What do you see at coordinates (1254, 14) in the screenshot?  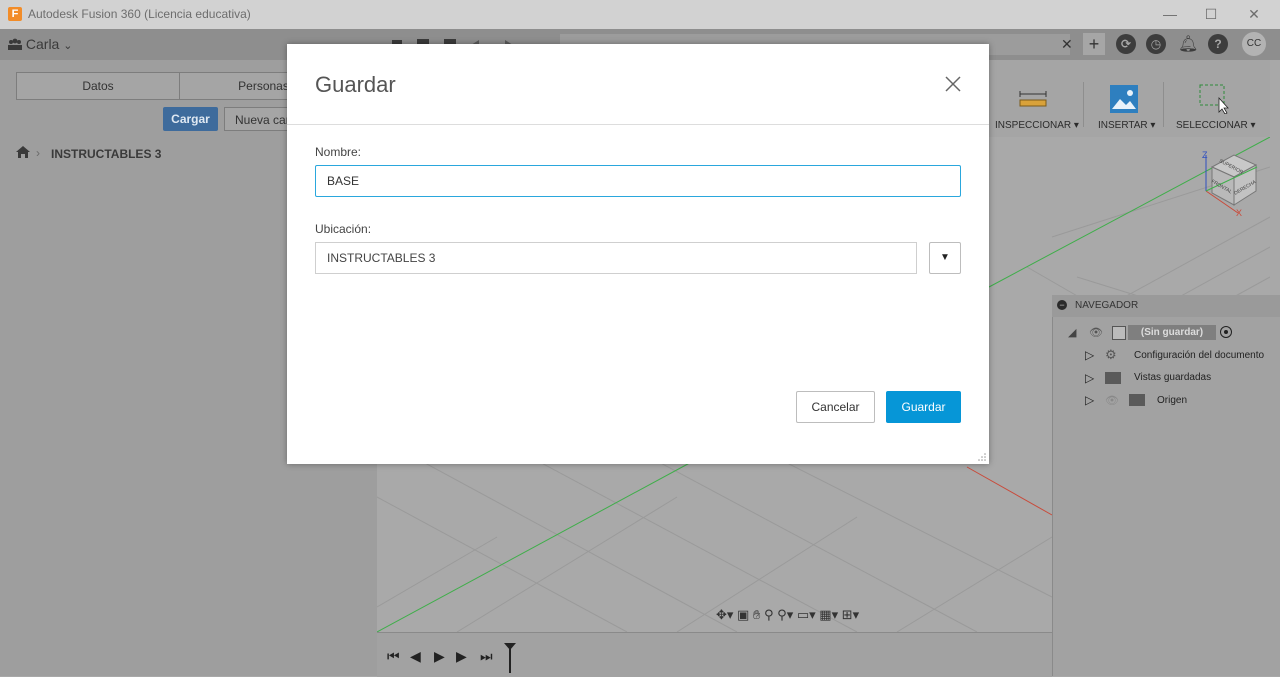 I see `close-window-button: ✕` at bounding box center [1254, 14].